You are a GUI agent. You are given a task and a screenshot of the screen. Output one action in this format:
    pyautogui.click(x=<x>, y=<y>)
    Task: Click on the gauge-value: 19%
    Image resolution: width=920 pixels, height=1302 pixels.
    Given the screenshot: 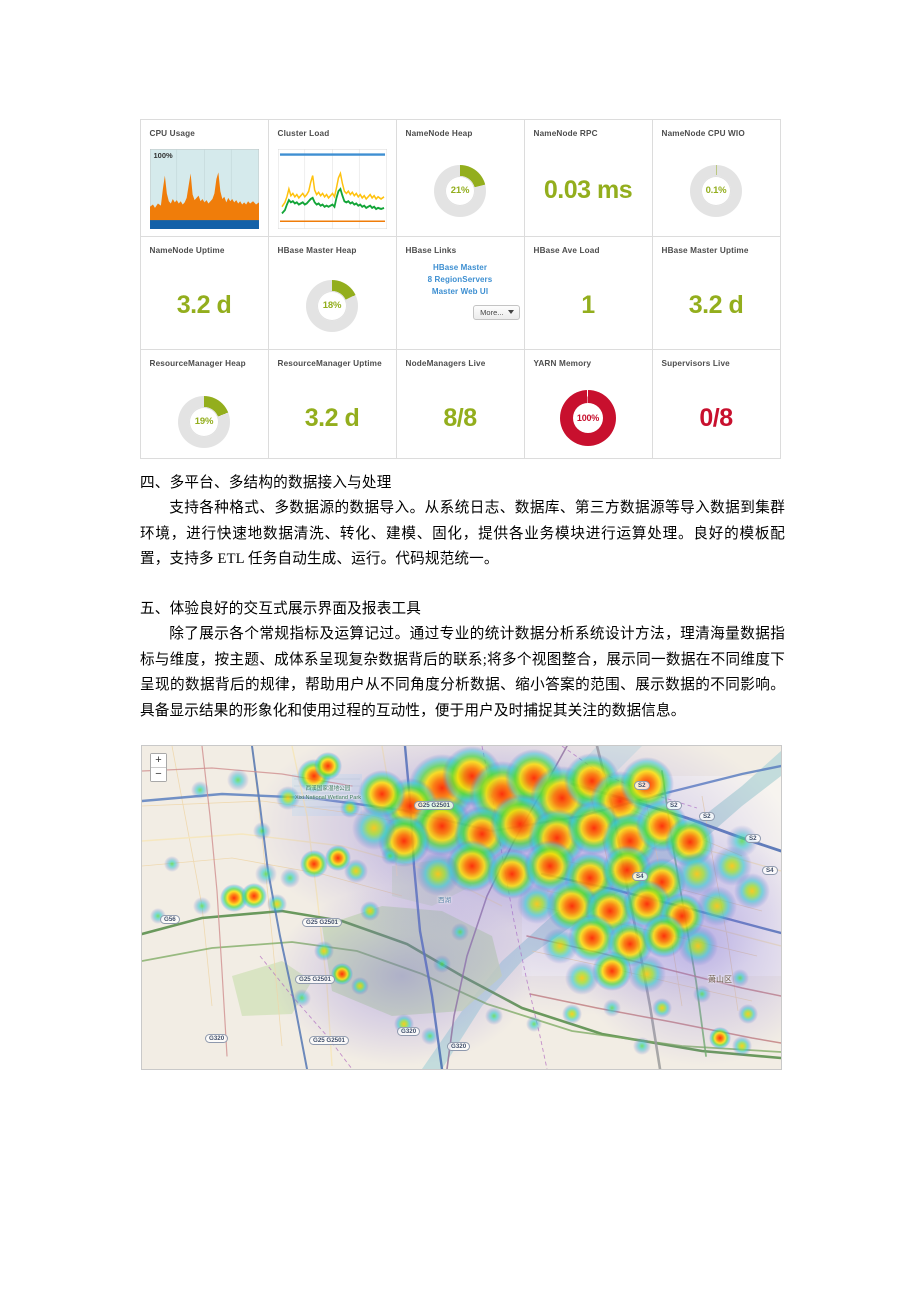 What is the action you would take?
    pyautogui.click(x=204, y=421)
    